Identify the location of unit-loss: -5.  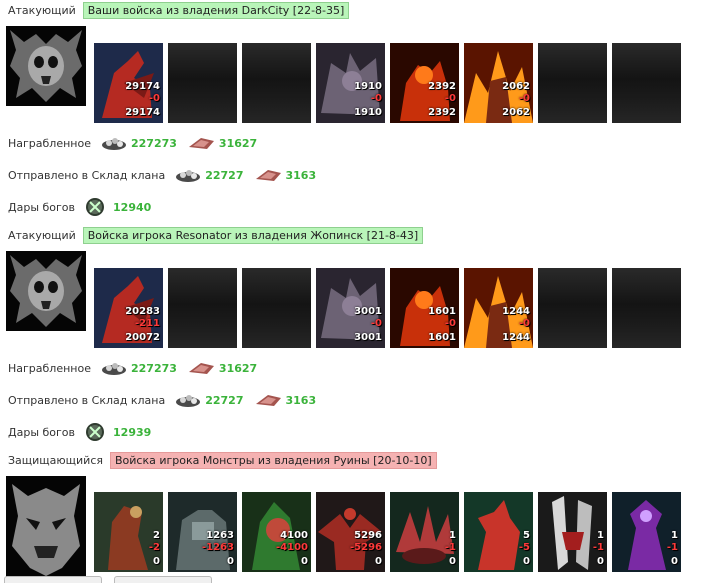
(524, 547).